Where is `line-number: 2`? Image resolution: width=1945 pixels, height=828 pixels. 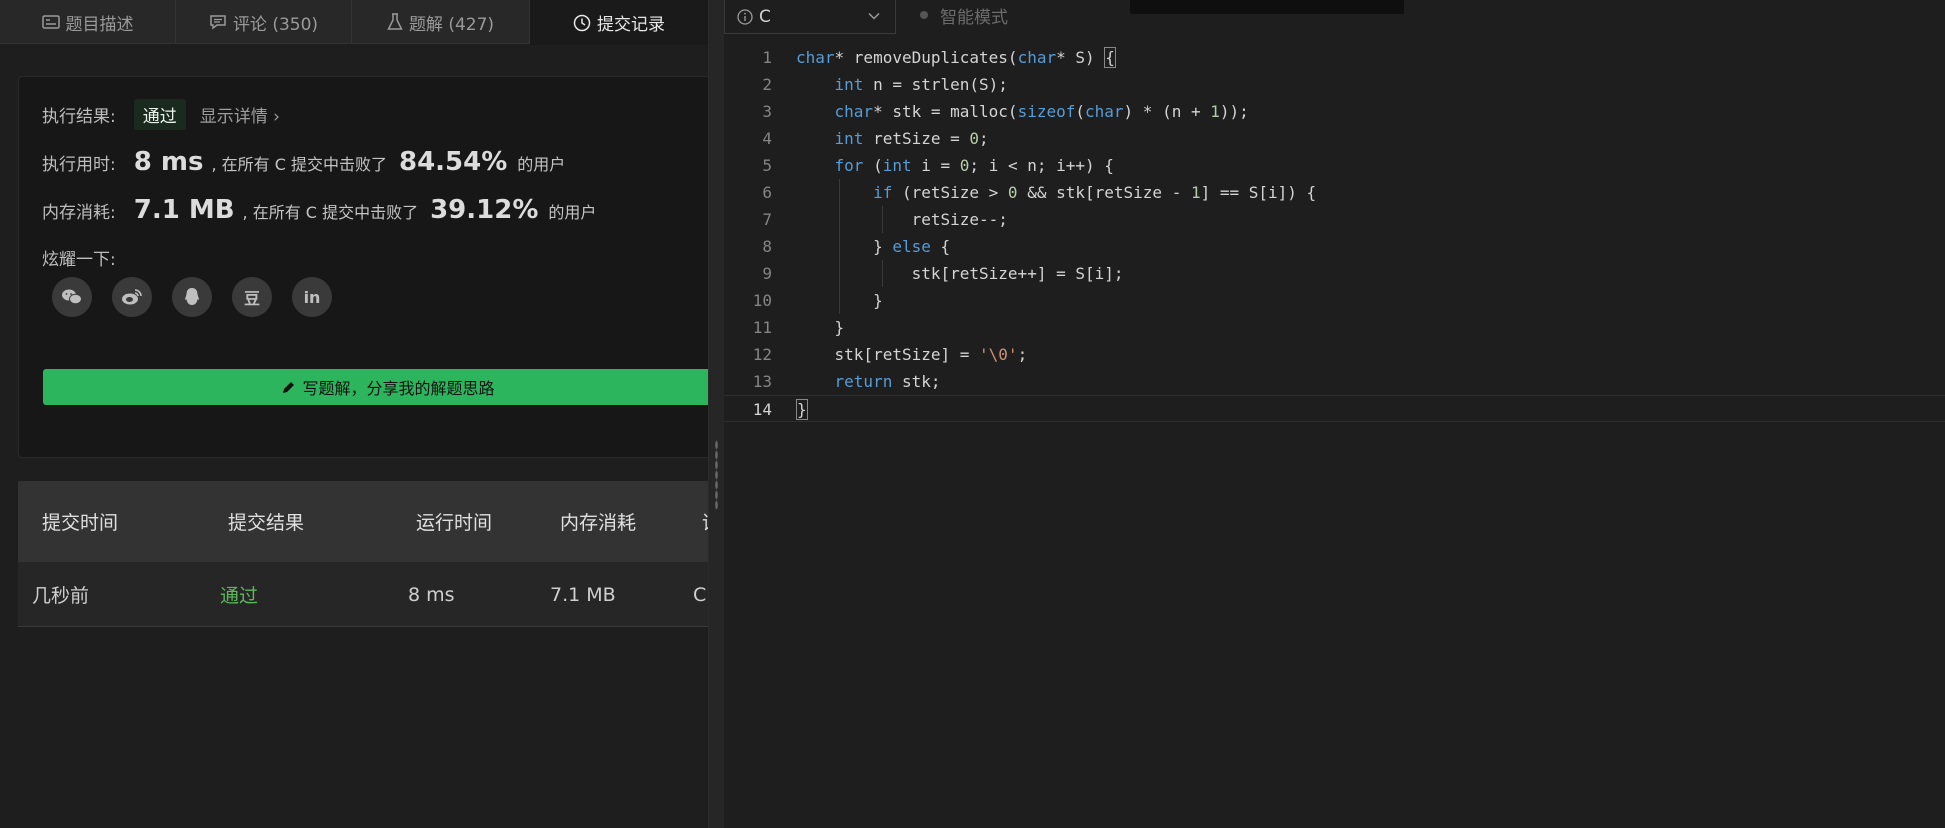
line-number: 2 is located at coordinates (767, 84).